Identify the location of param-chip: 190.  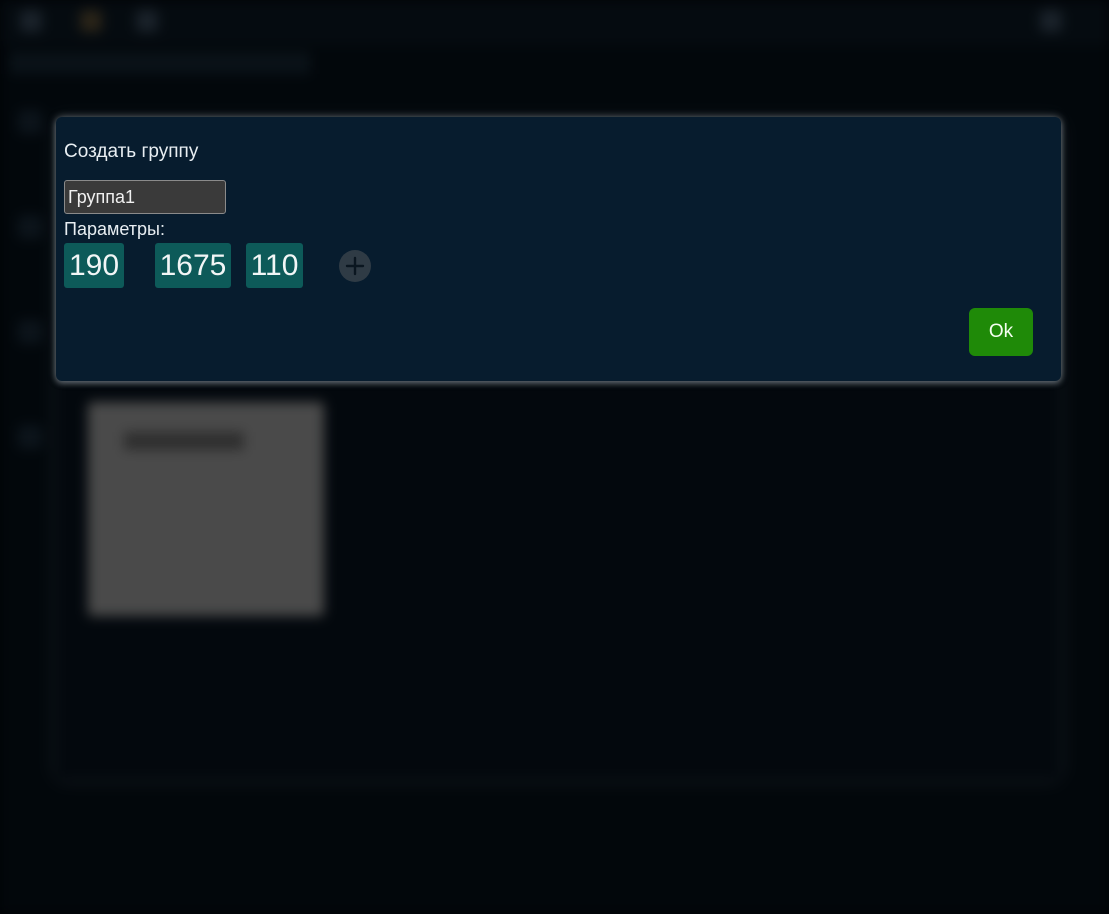
(94, 265).